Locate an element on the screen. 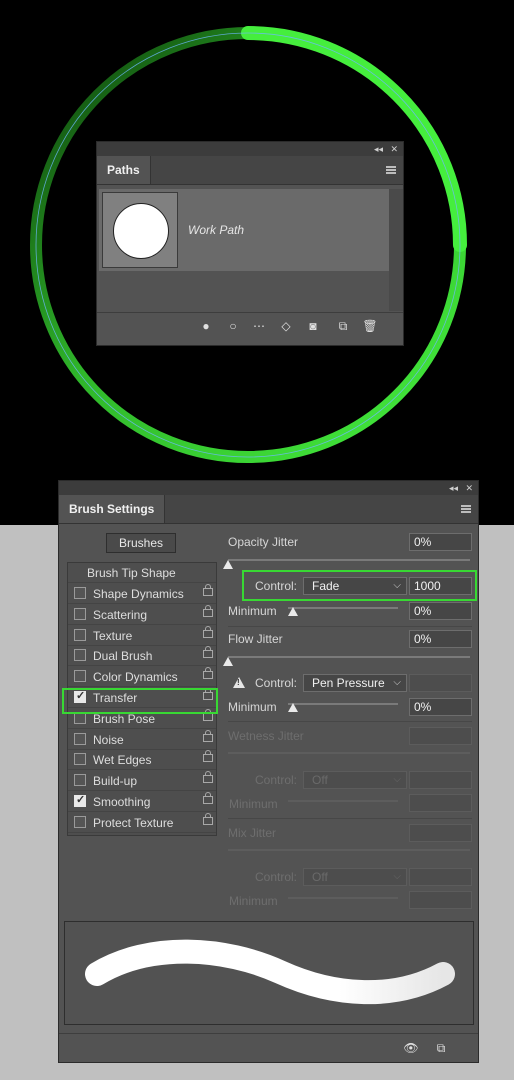 The height and width of the screenshot is (1080, 514). wetness-minimum-label: Minimum is located at coordinates (253, 804).